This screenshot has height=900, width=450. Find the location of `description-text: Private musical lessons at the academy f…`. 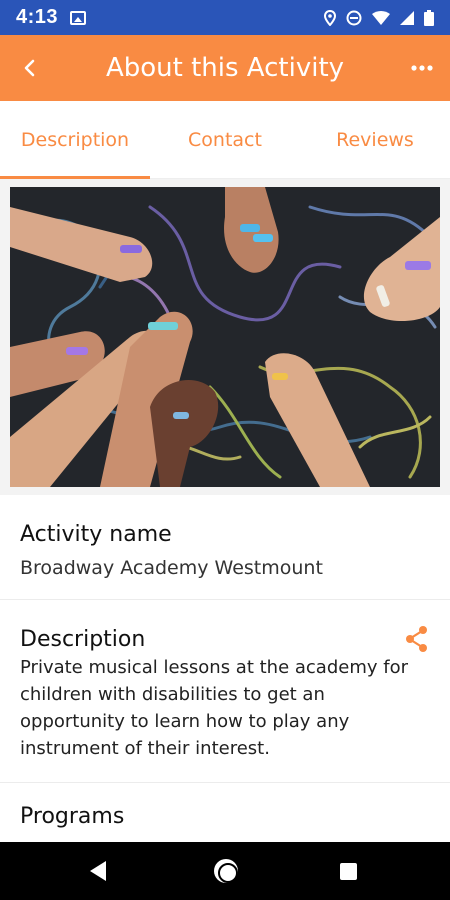

description-text: Private musical lessons at the academy f… is located at coordinates (214, 708).